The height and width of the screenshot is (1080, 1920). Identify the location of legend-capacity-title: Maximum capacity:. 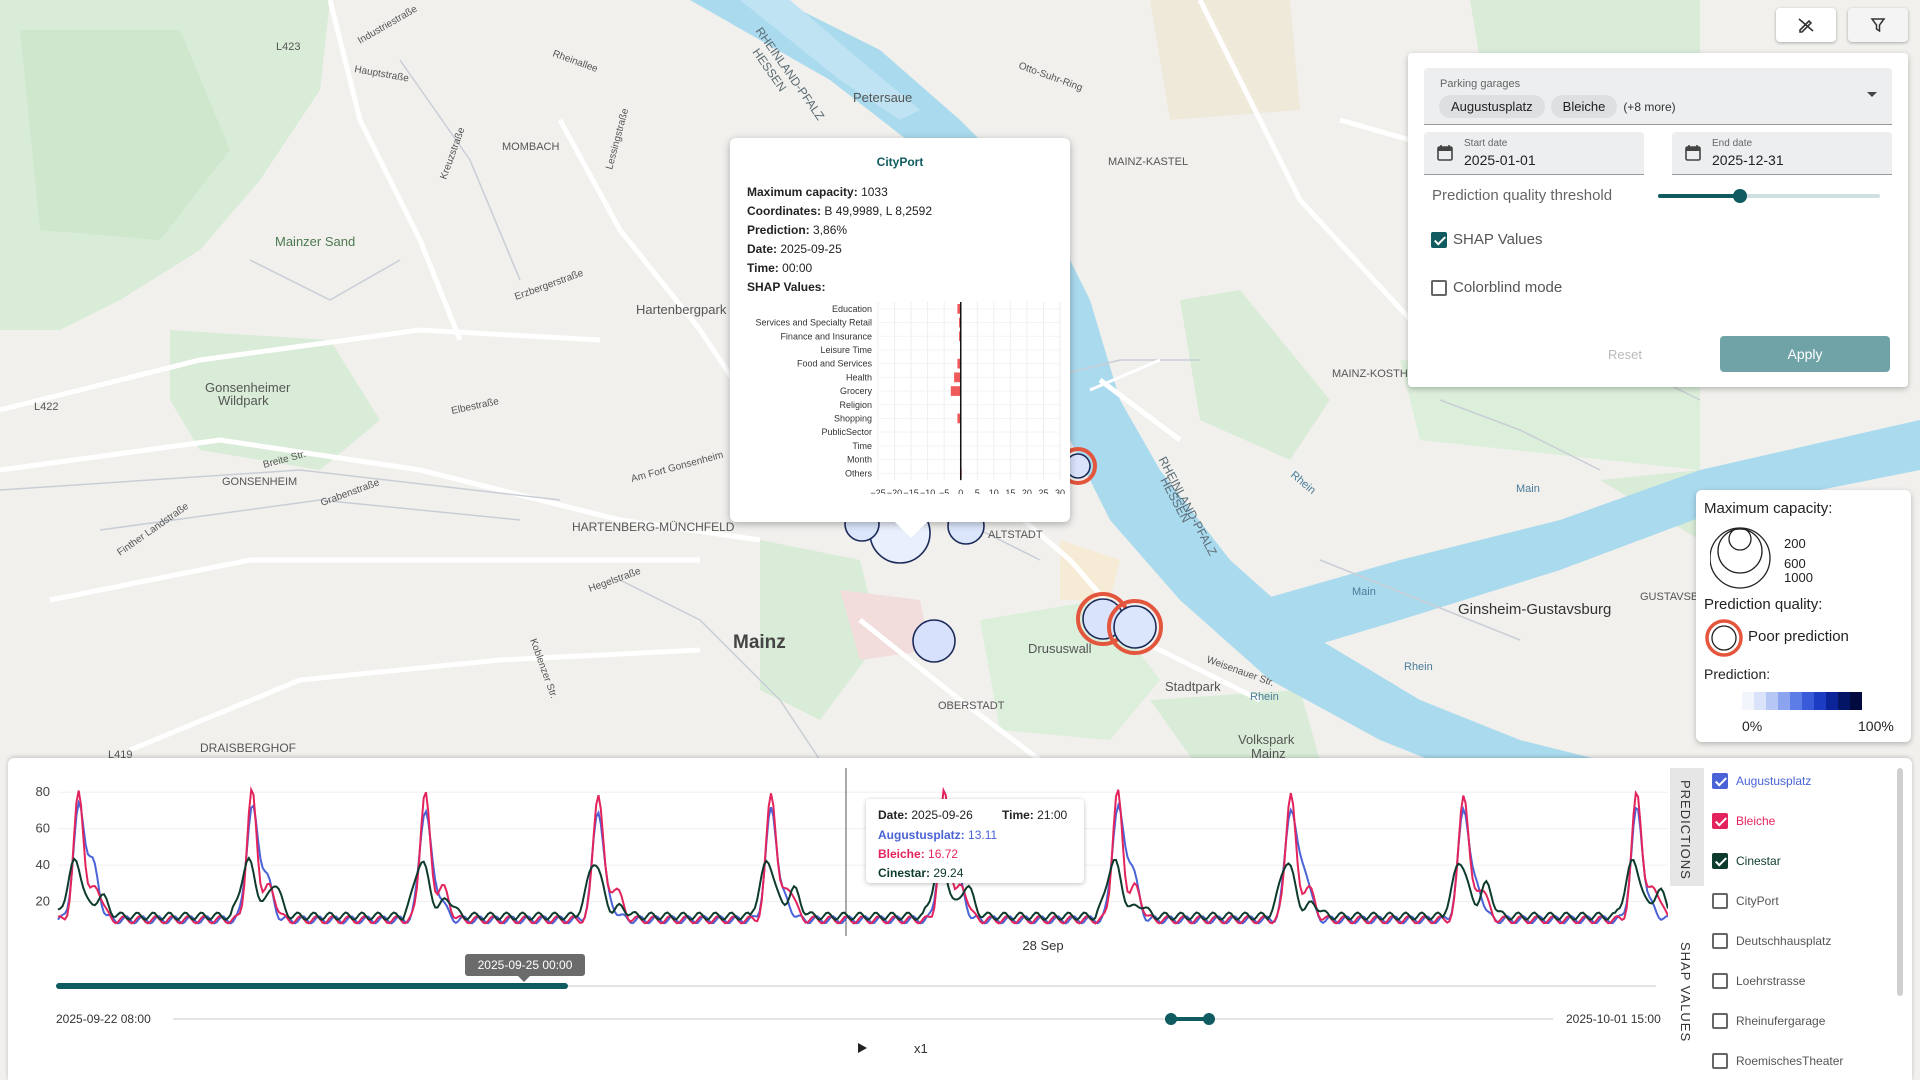
(1768, 508).